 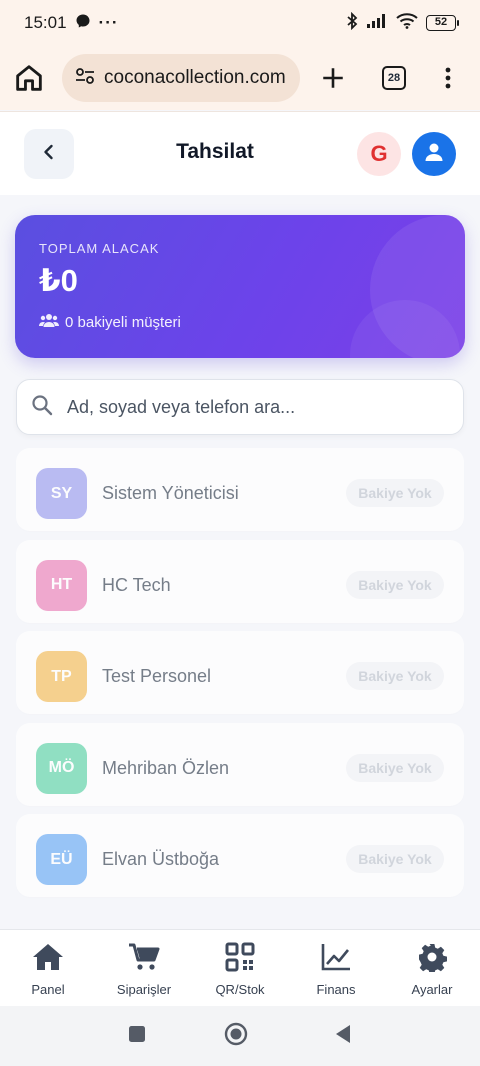 I want to click on bottom-nav: Panel Siparişler QR/Stok Finans Ayarlar, so click(x=240, y=967).